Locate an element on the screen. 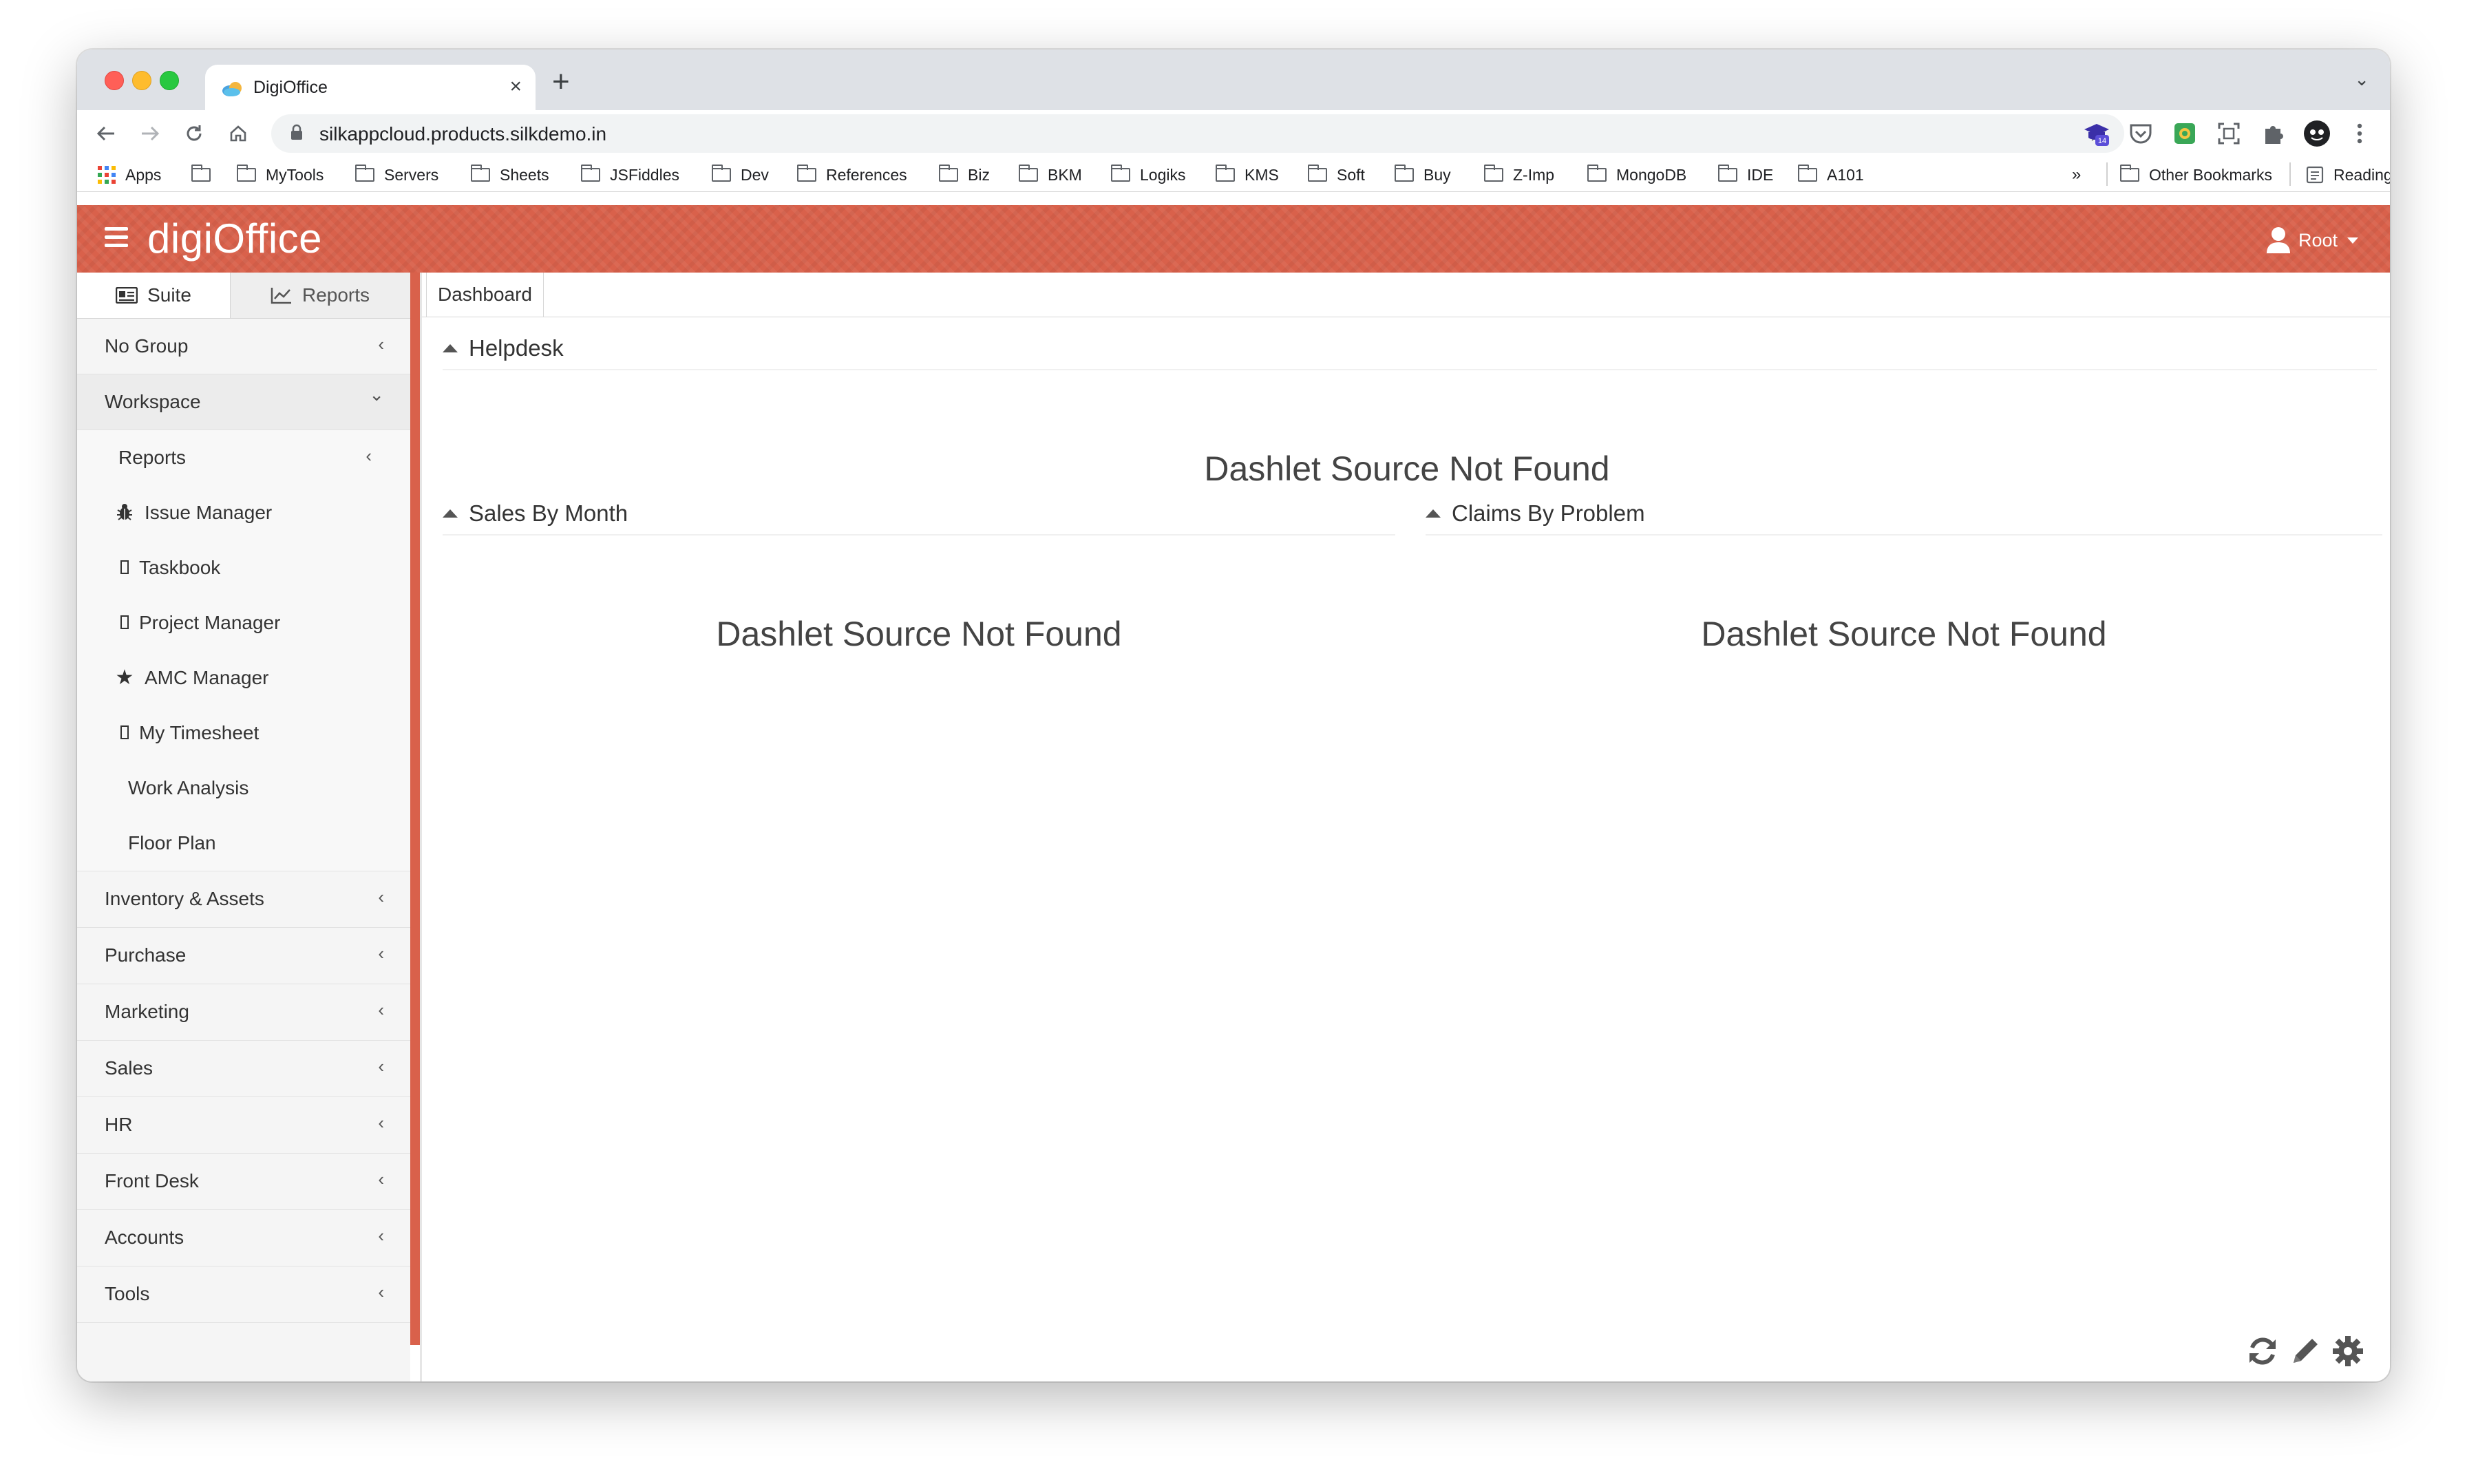  tab-search-chevron-icon: ⌄ is located at coordinates (2362, 79).